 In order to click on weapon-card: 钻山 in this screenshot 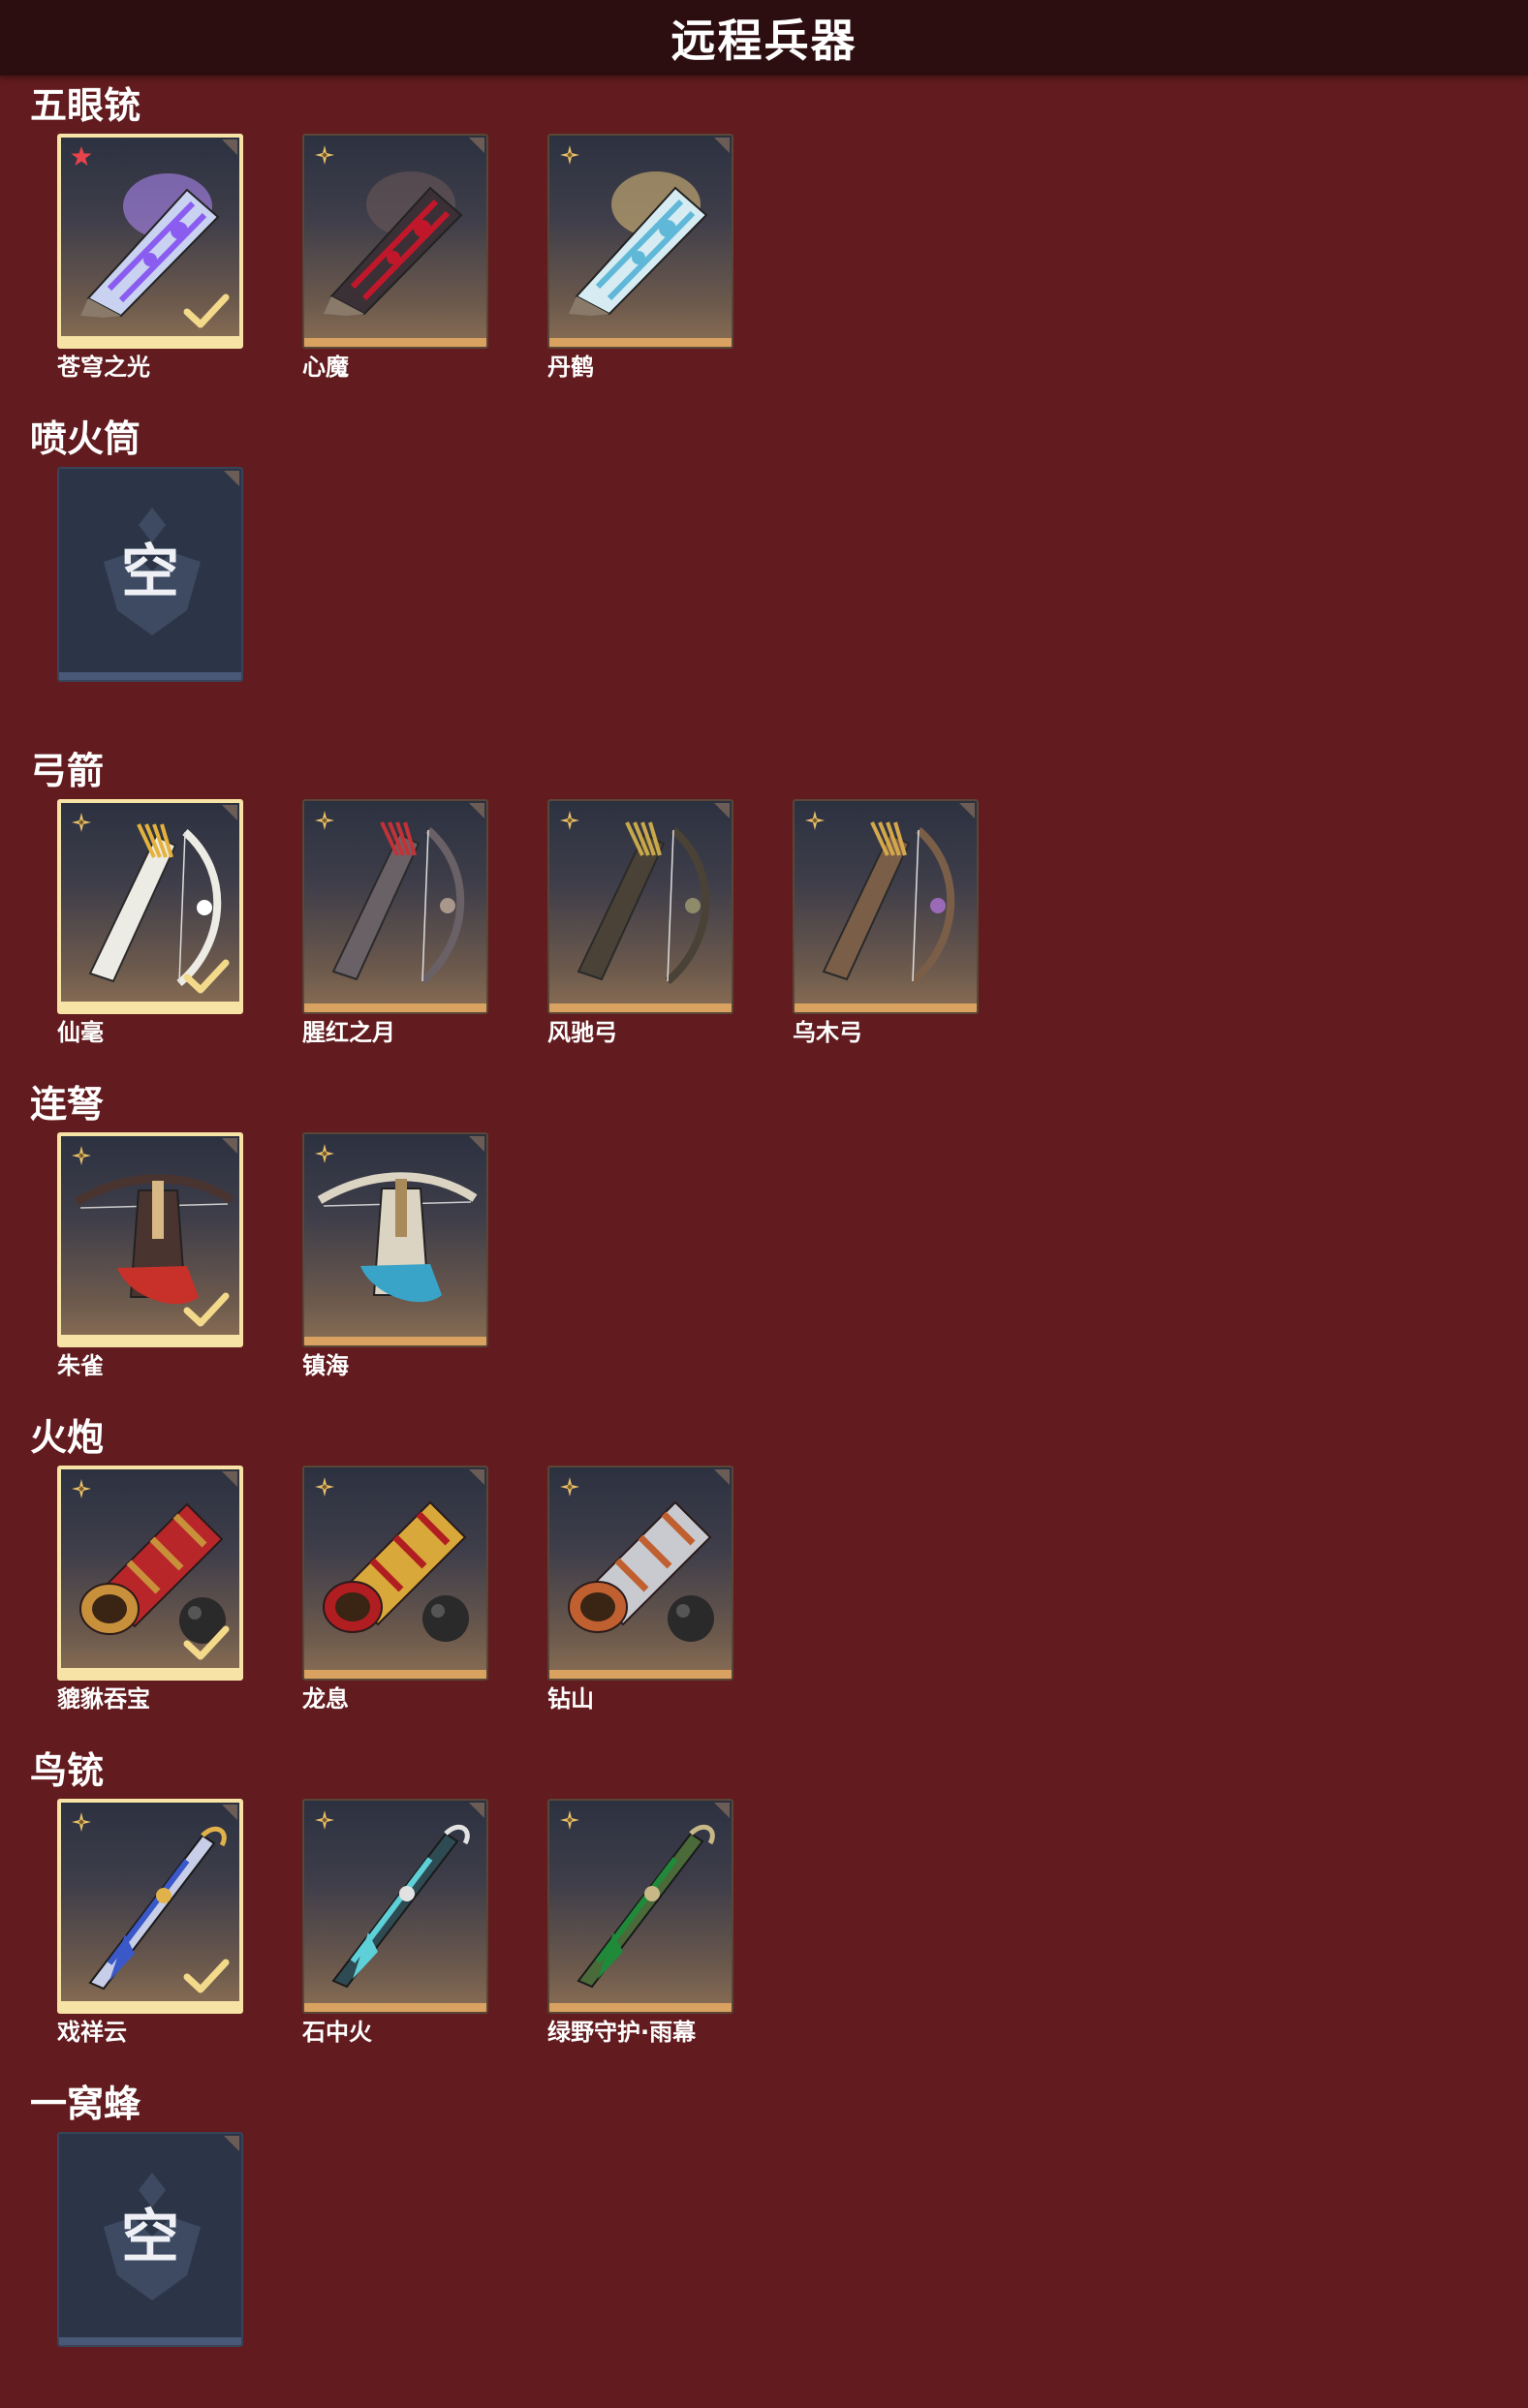, I will do `click(640, 1589)`.